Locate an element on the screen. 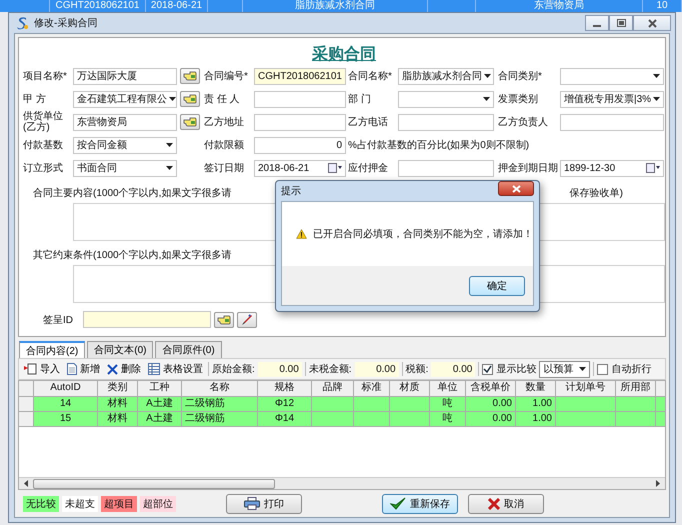 This screenshot has height=525, width=682. column-header: 含税单价 is located at coordinates (491, 388).